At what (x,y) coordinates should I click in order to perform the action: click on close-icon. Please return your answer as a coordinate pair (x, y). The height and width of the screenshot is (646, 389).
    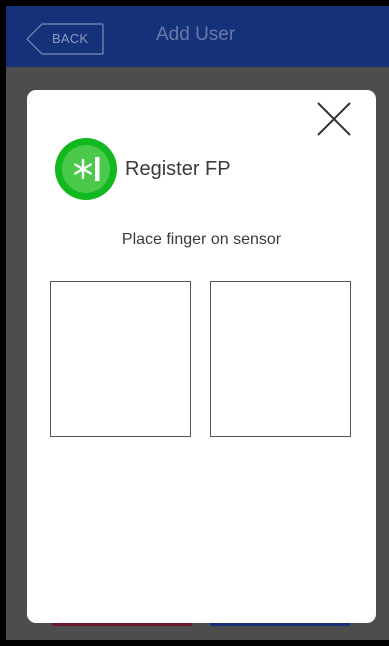
    Looking at the image, I should click on (334, 119).